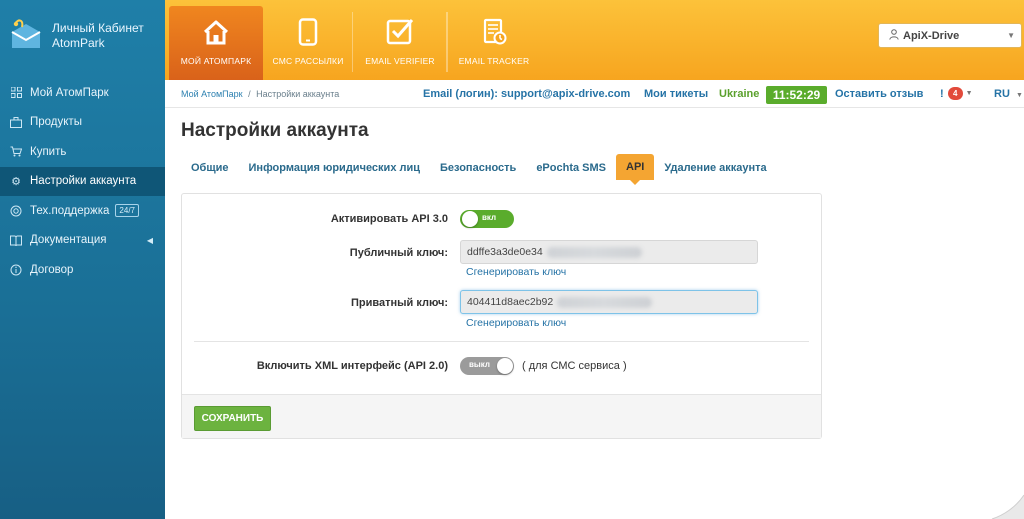 This screenshot has height=519, width=1024. Describe the element at coordinates (516, 272) in the screenshot. I see `generate-public-key-link: Сгенерировать ключ` at that location.